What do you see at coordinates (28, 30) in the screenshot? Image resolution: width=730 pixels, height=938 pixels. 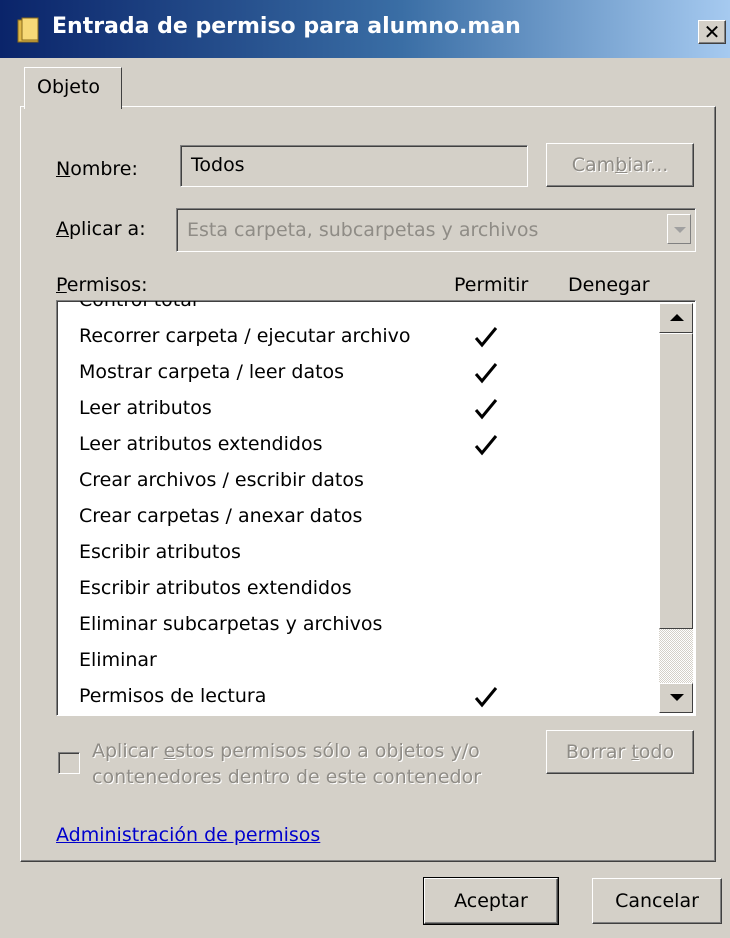 I see `folder-icon` at bounding box center [28, 30].